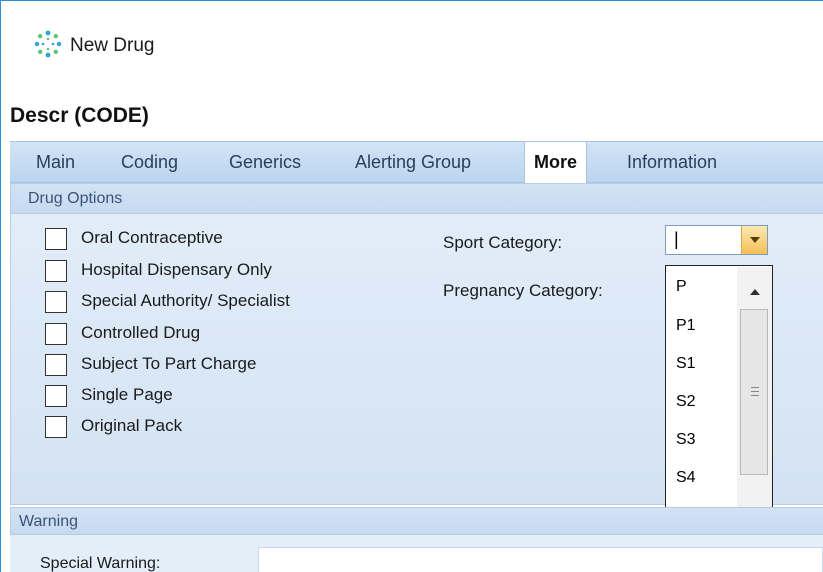 This screenshot has width=823, height=572. I want to click on window-title: New Drug, so click(112, 45).